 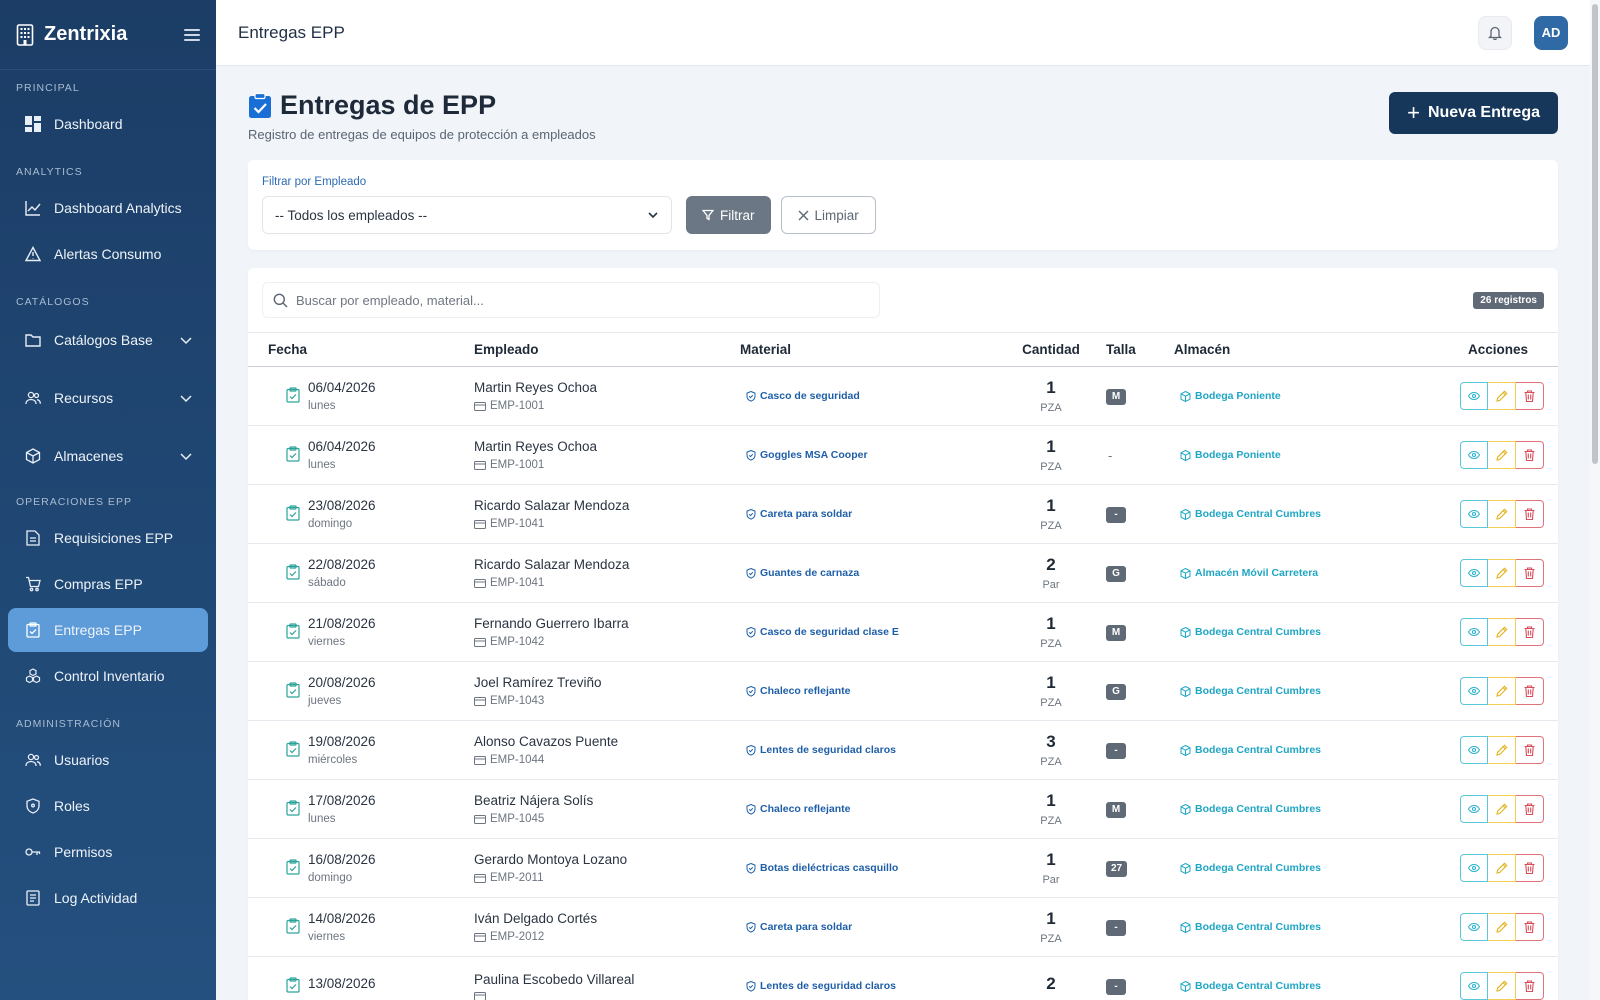 What do you see at coordinates (1116, 928) in the screenshot?
I see `size-badge: -` at bounding box center [1116, 928].